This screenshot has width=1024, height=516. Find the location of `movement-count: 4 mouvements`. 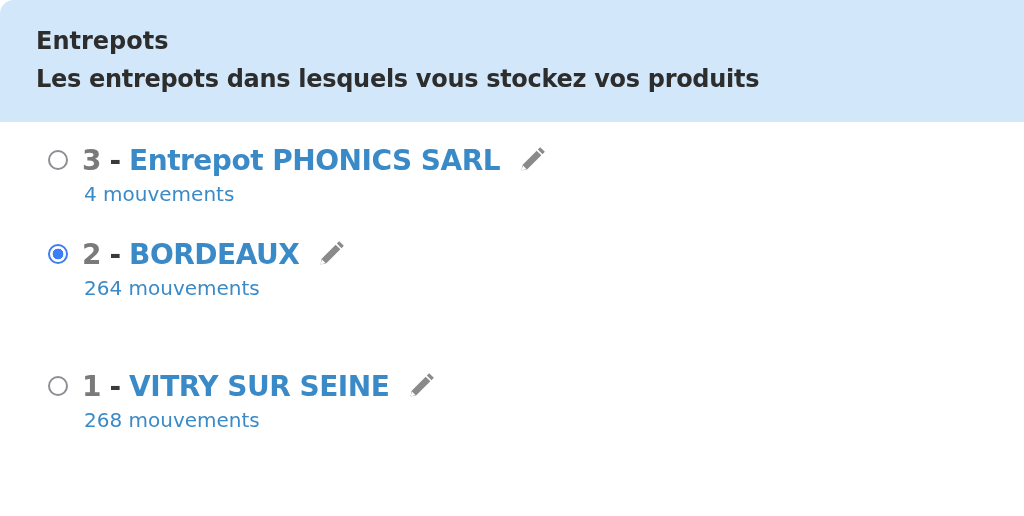

movement-count: 4 mouvements is located at coordinates (160, 194).